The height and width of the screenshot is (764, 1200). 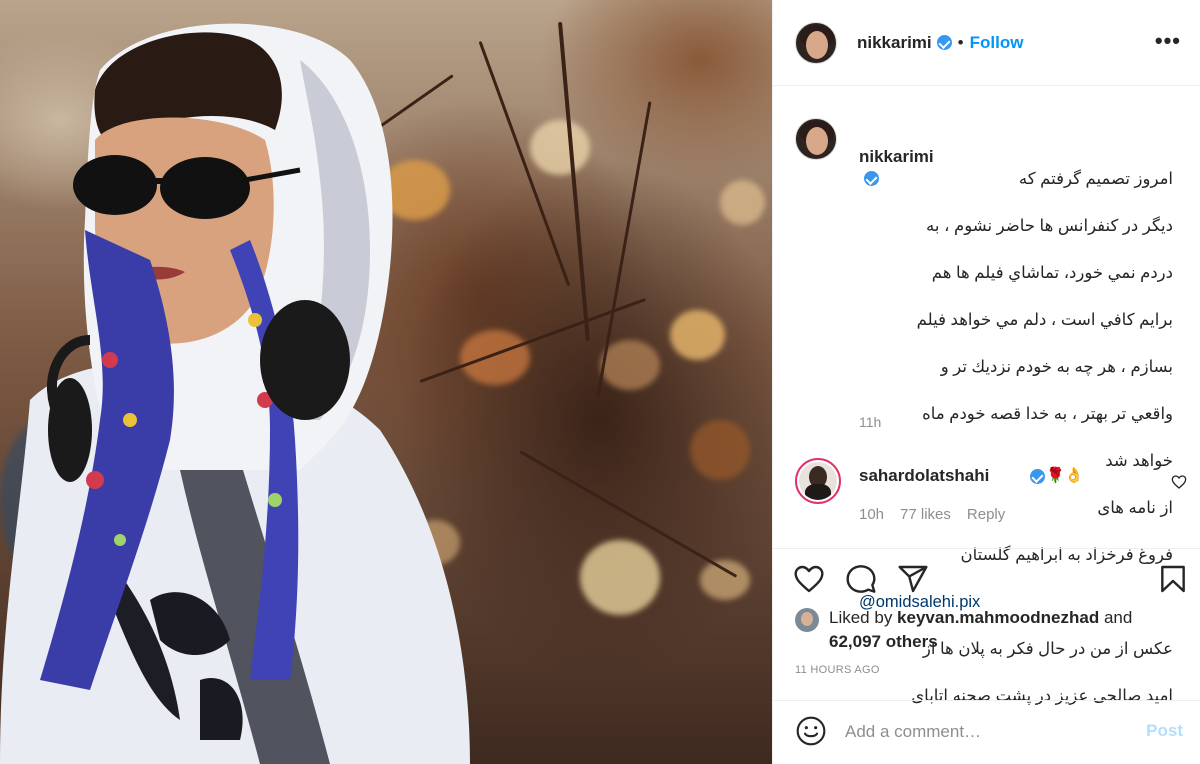 I want to click on caption-username: nikkarimi, so click(x=896, y=156).